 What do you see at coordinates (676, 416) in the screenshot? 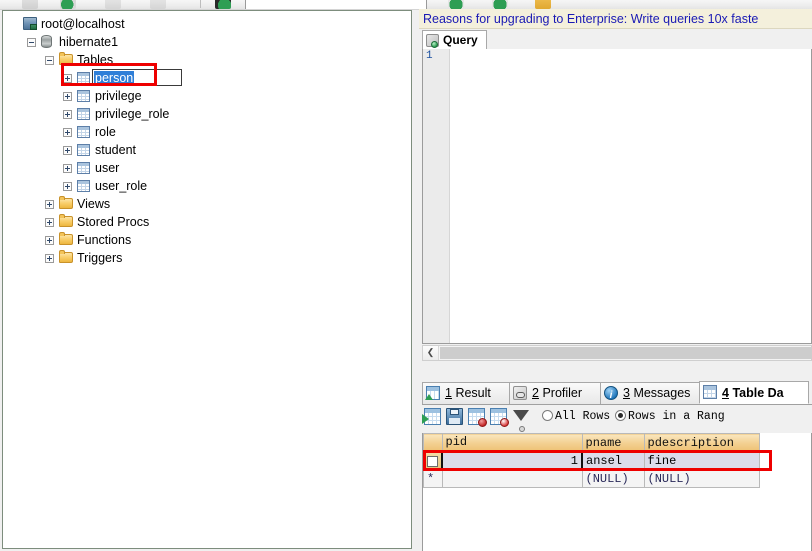
I see `radio-rows-in-range-label: Rows in a Rang` at bounding box center [676, 416].